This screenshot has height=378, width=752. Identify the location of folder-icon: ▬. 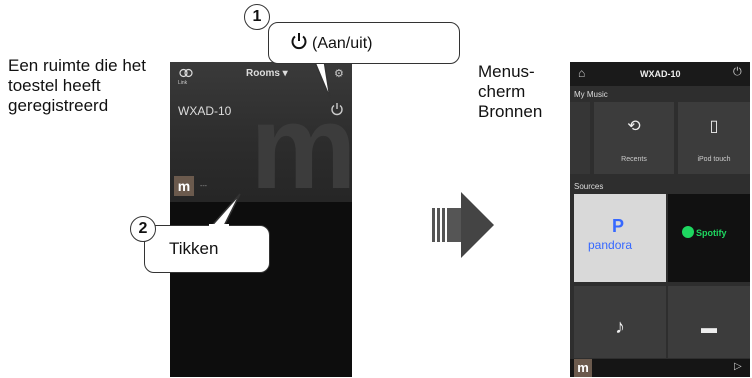
(709, 328).